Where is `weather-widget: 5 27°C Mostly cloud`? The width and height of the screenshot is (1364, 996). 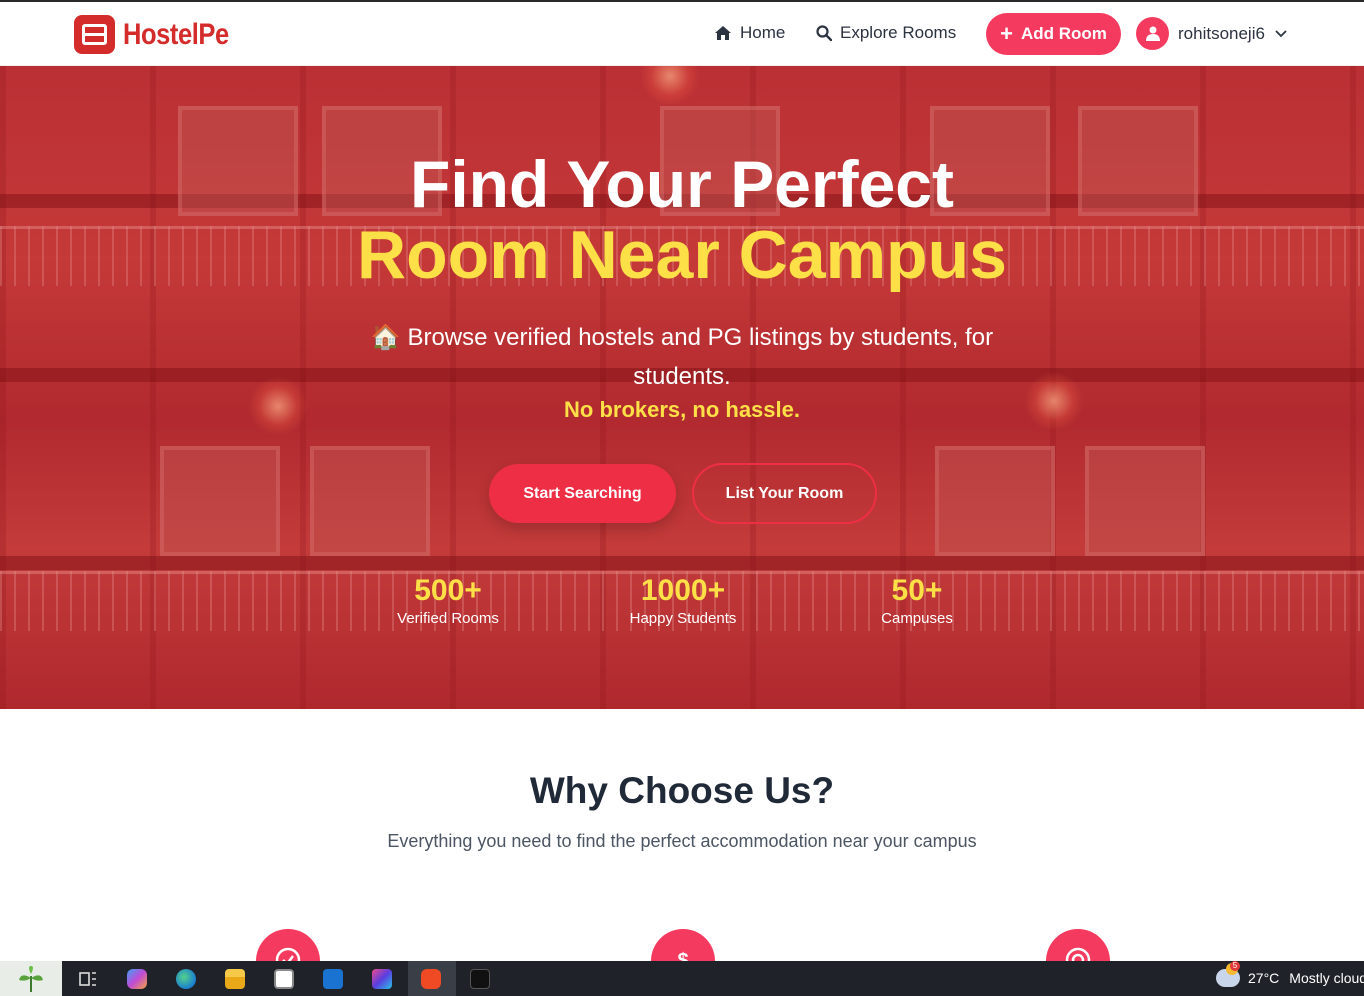 weather-widget: 5 27°C Mostly cloud is located at coordinates (1290, 974).